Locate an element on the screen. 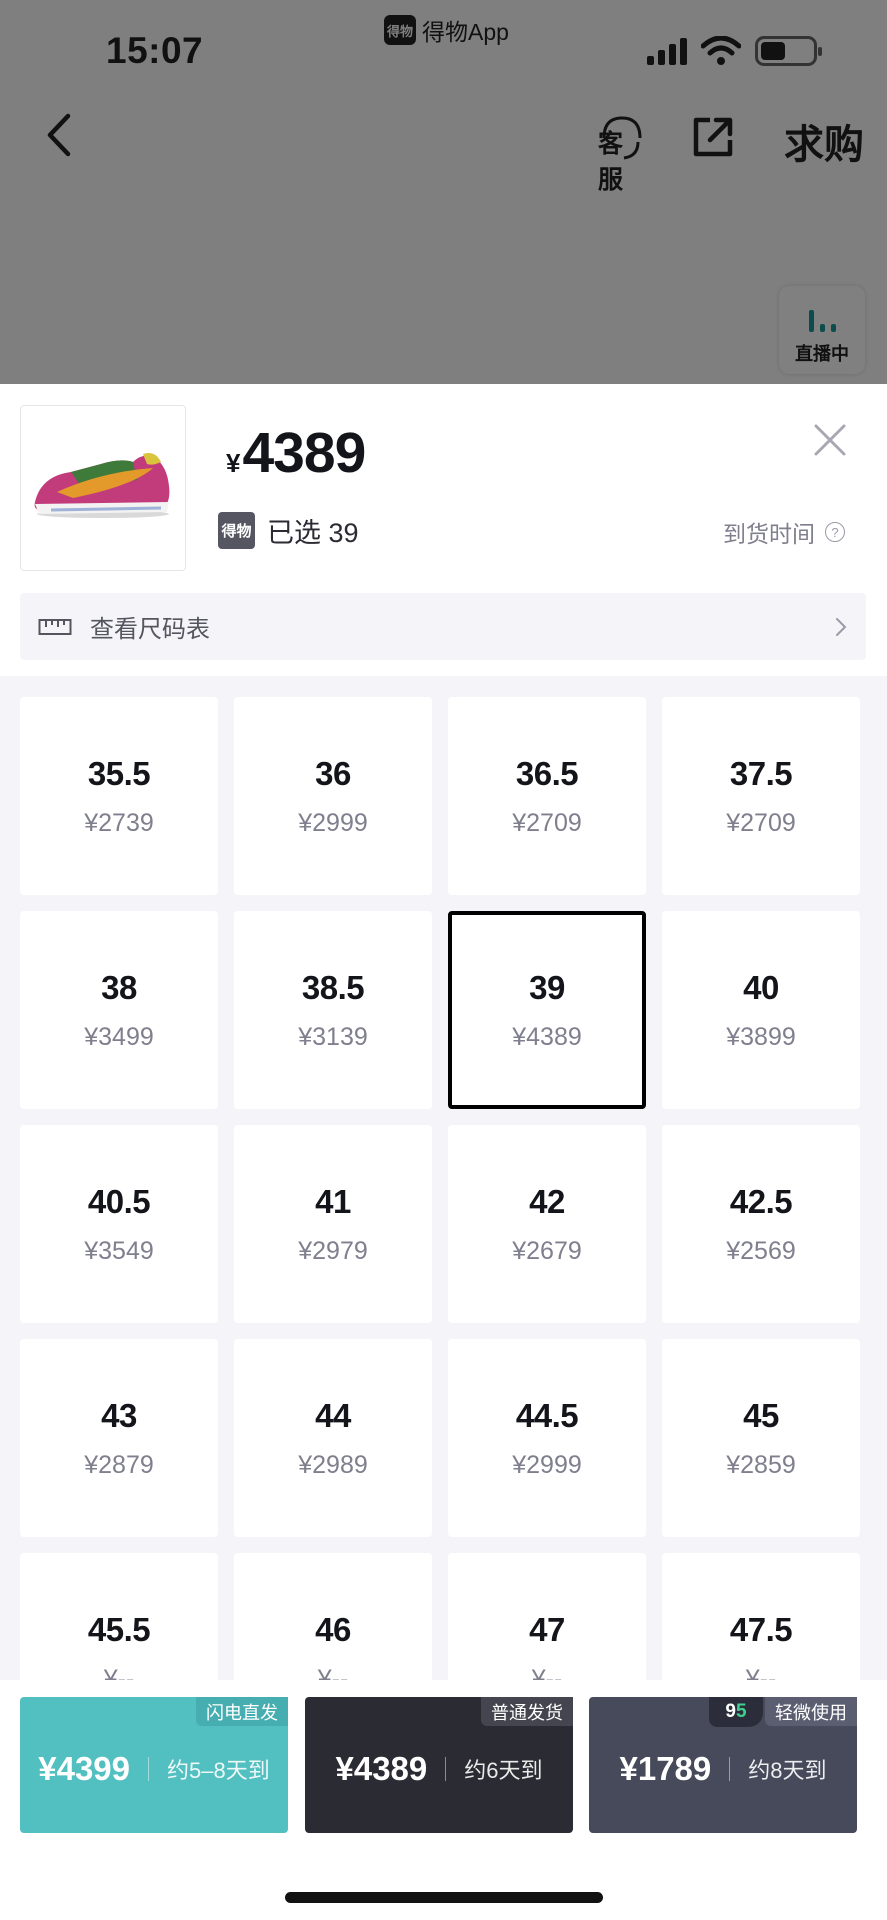  close-icon is located at coordinates (830, 440).